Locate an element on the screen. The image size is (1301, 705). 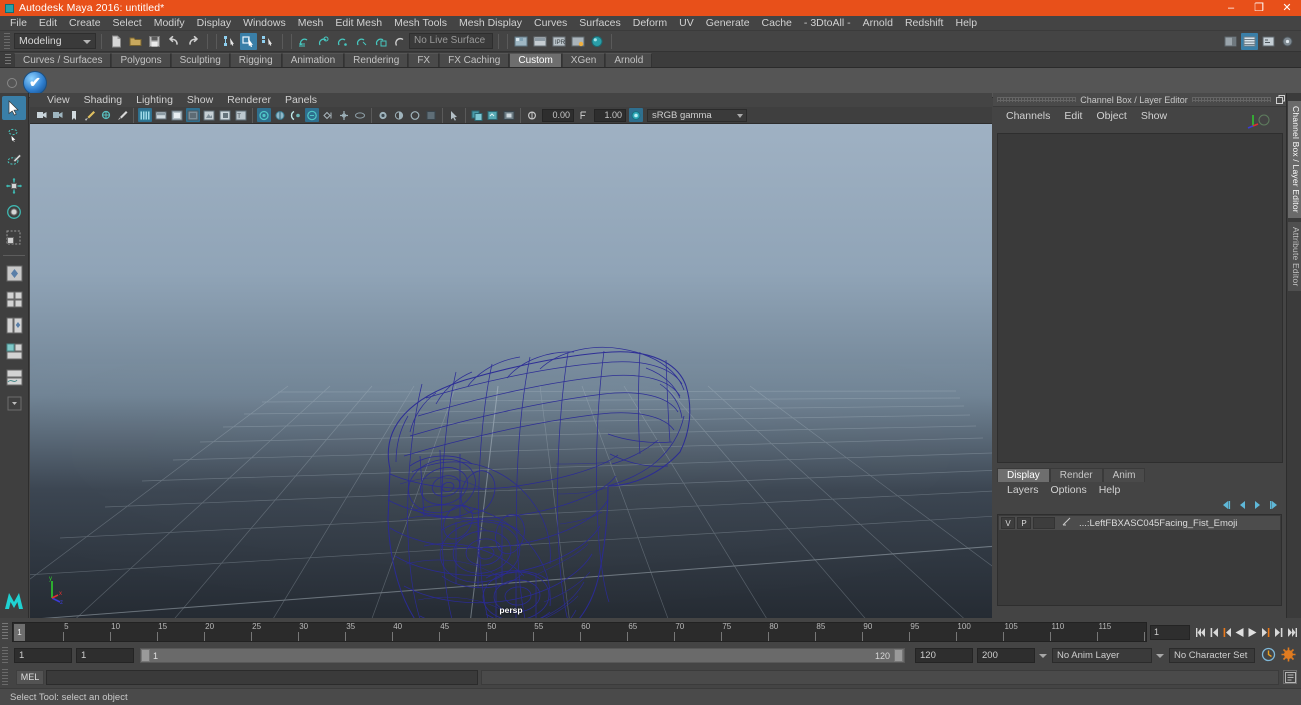
smooth-shading-icon is located at coordinates (161, 115).